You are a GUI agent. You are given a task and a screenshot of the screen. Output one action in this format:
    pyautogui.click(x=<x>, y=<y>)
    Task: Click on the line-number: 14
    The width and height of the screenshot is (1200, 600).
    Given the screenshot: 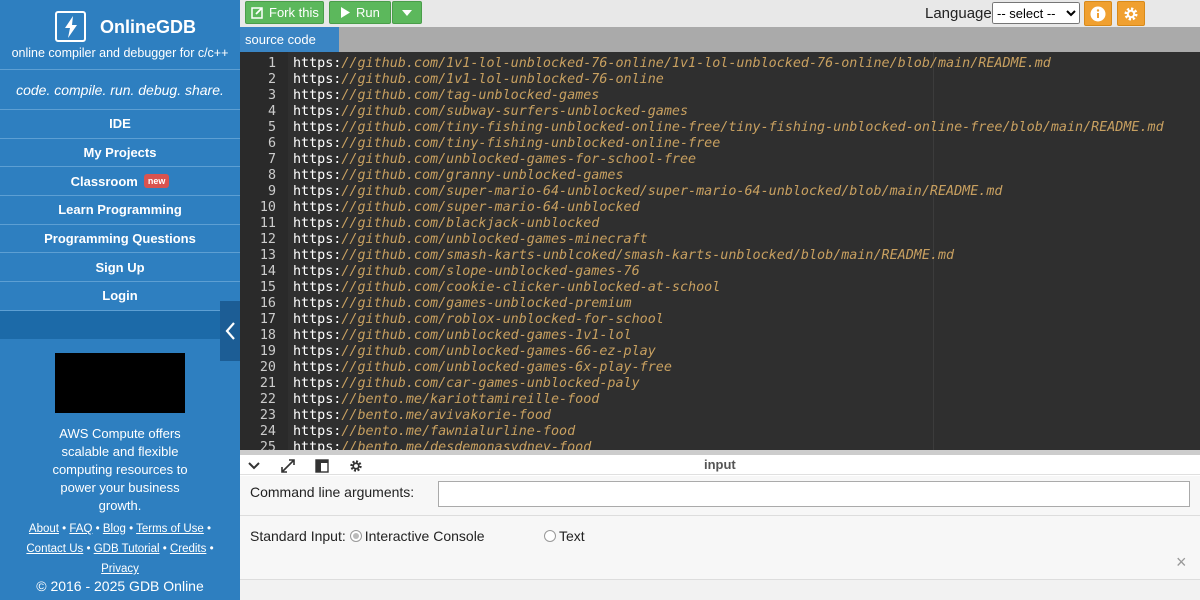 What is the action you would take?
    pyautogui.click(x=267, y=271)
    